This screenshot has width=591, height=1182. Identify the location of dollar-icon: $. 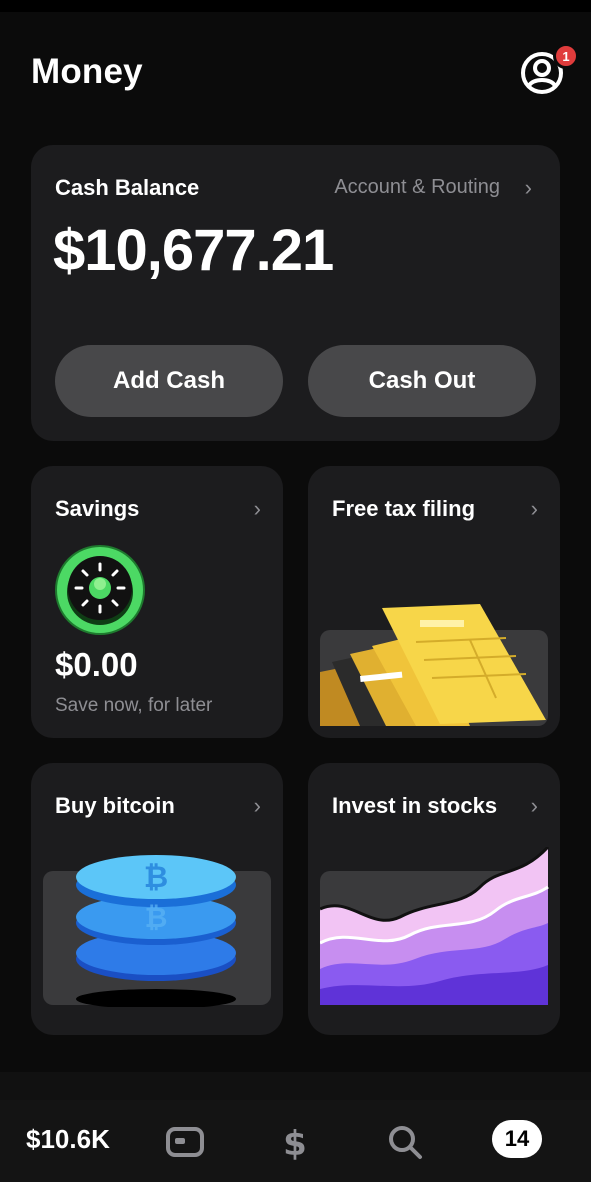
(295, 1142).